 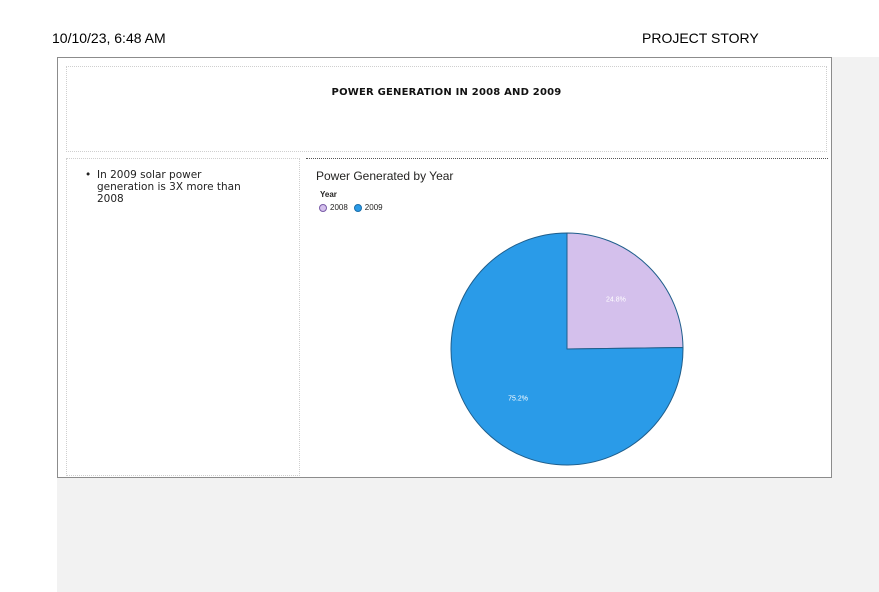 I want to click on page-bottom-border, so click(x=180, y=477).